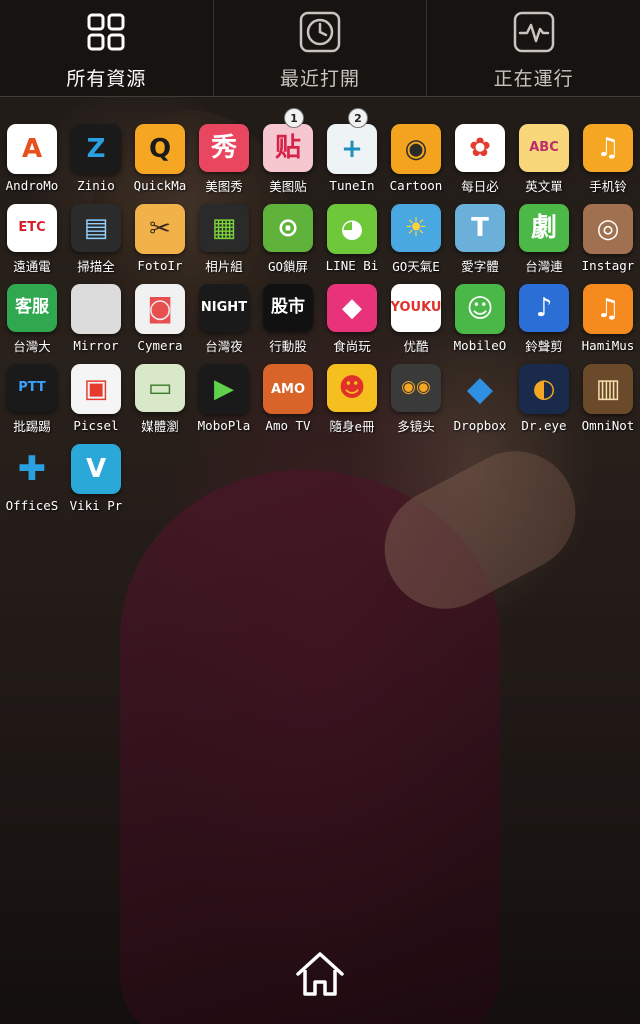  I want to click on app-shortcut: 贴 1 美图贴, so click(288, 151).